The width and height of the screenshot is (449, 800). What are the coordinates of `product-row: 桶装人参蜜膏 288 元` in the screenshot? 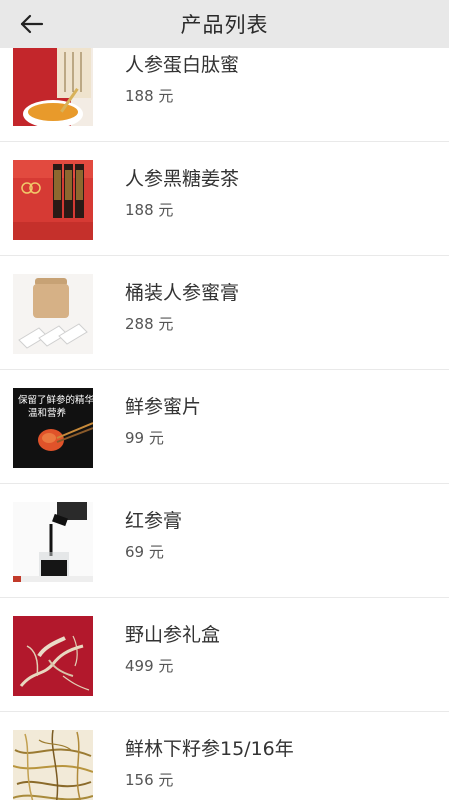 It's located at (224, 313).